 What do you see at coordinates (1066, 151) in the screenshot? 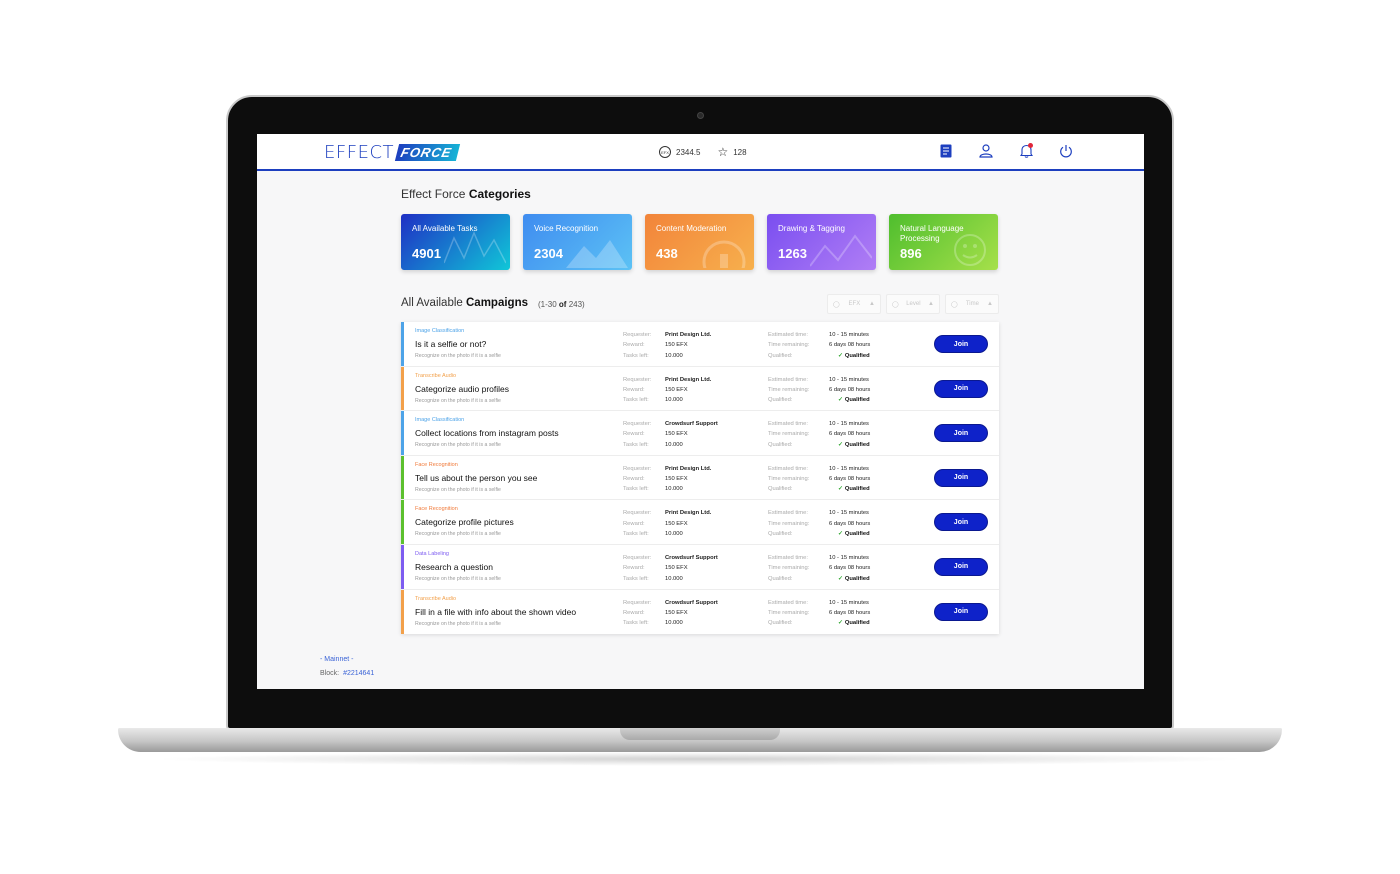
I see `power-icon` at bounding box center [1066, 151].